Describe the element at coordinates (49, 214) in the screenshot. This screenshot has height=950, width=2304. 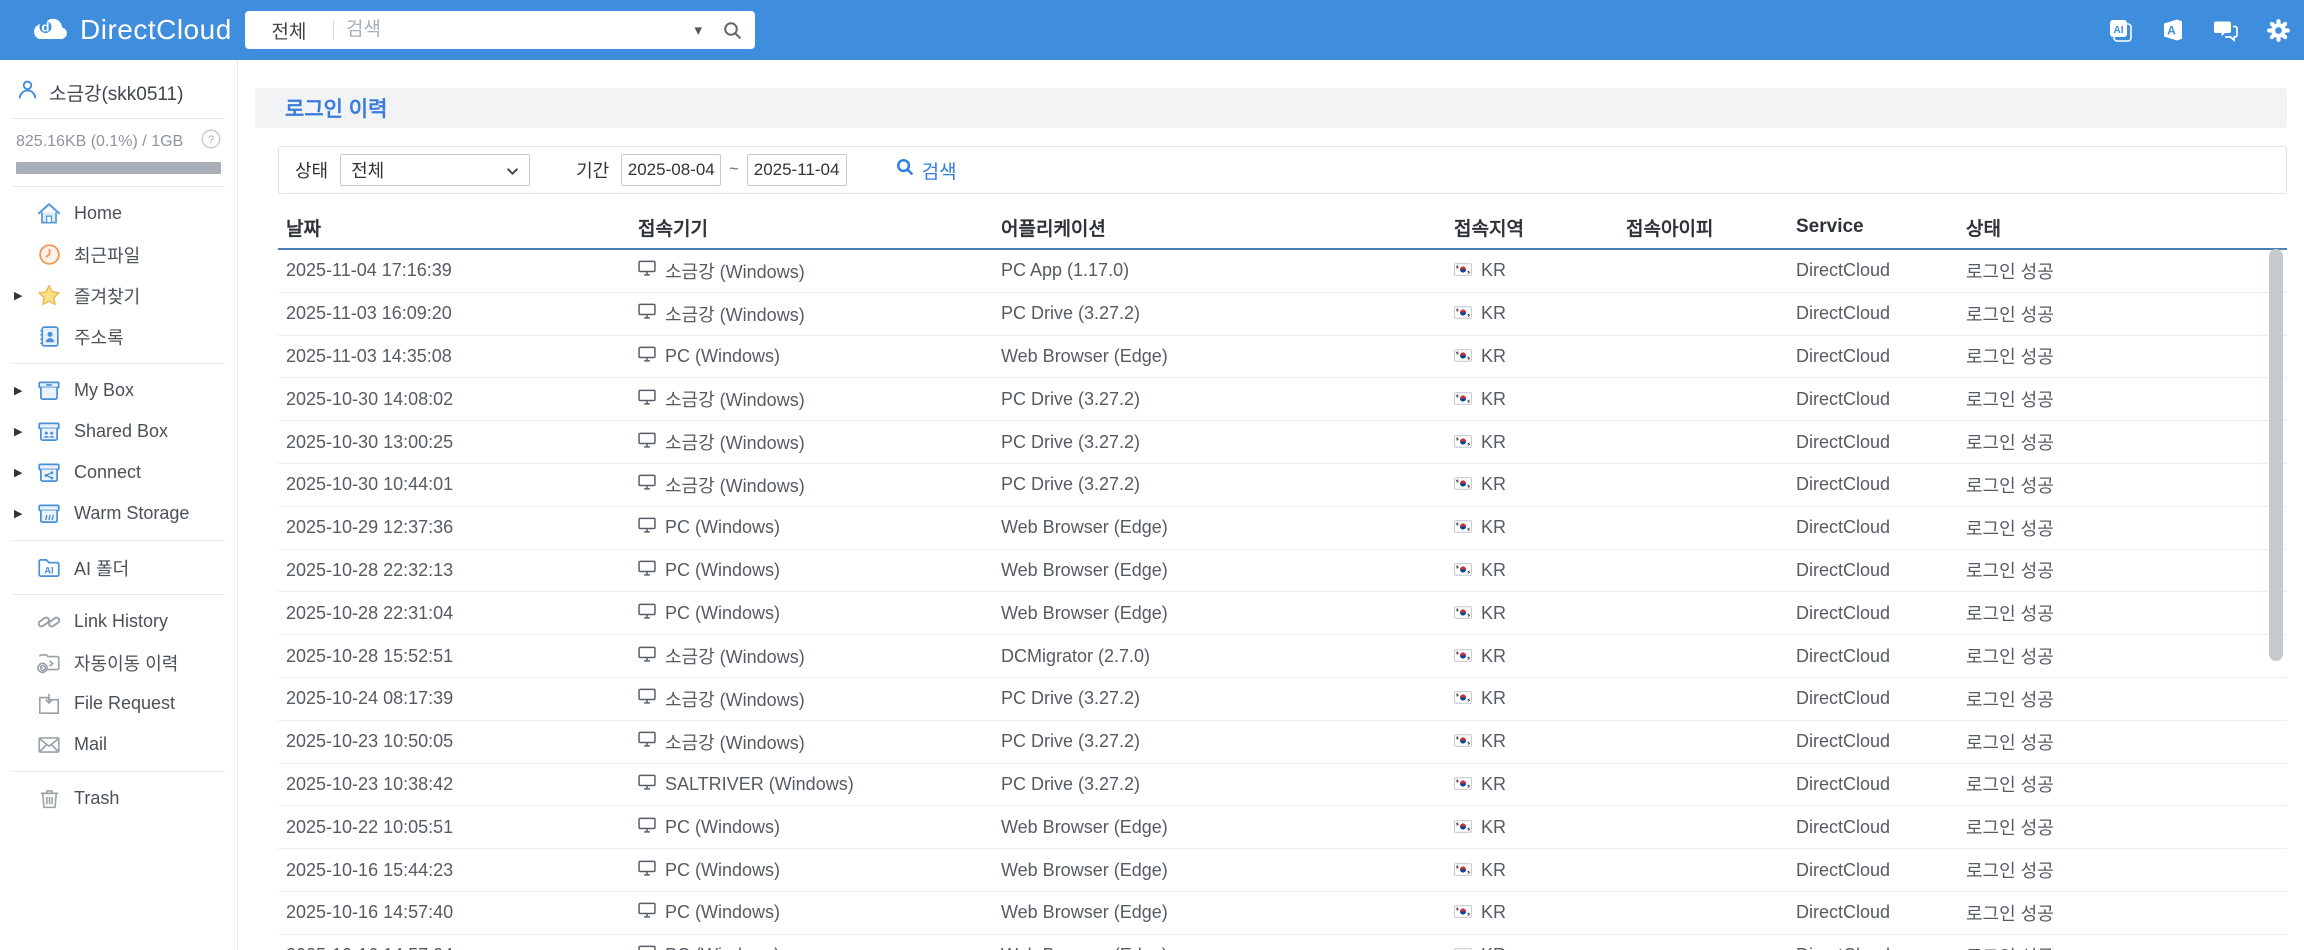
I see `home-icon` at that location.